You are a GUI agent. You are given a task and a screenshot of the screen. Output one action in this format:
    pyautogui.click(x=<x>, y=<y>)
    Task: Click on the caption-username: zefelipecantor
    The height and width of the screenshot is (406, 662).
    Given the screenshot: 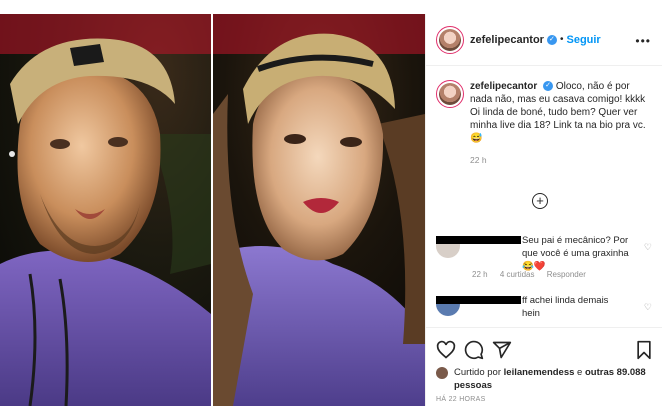 What is the action you would take?
    pyautogui.click(x=503, y=86)
    